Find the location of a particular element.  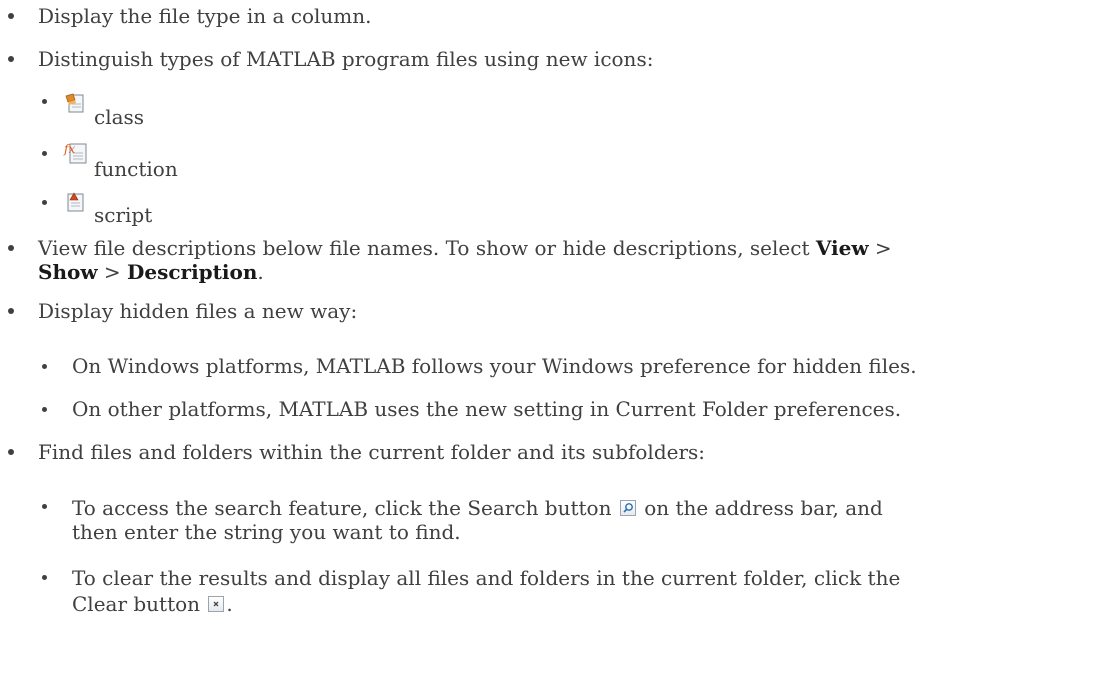

clear-button-icon is located at coordinates (216, 604).